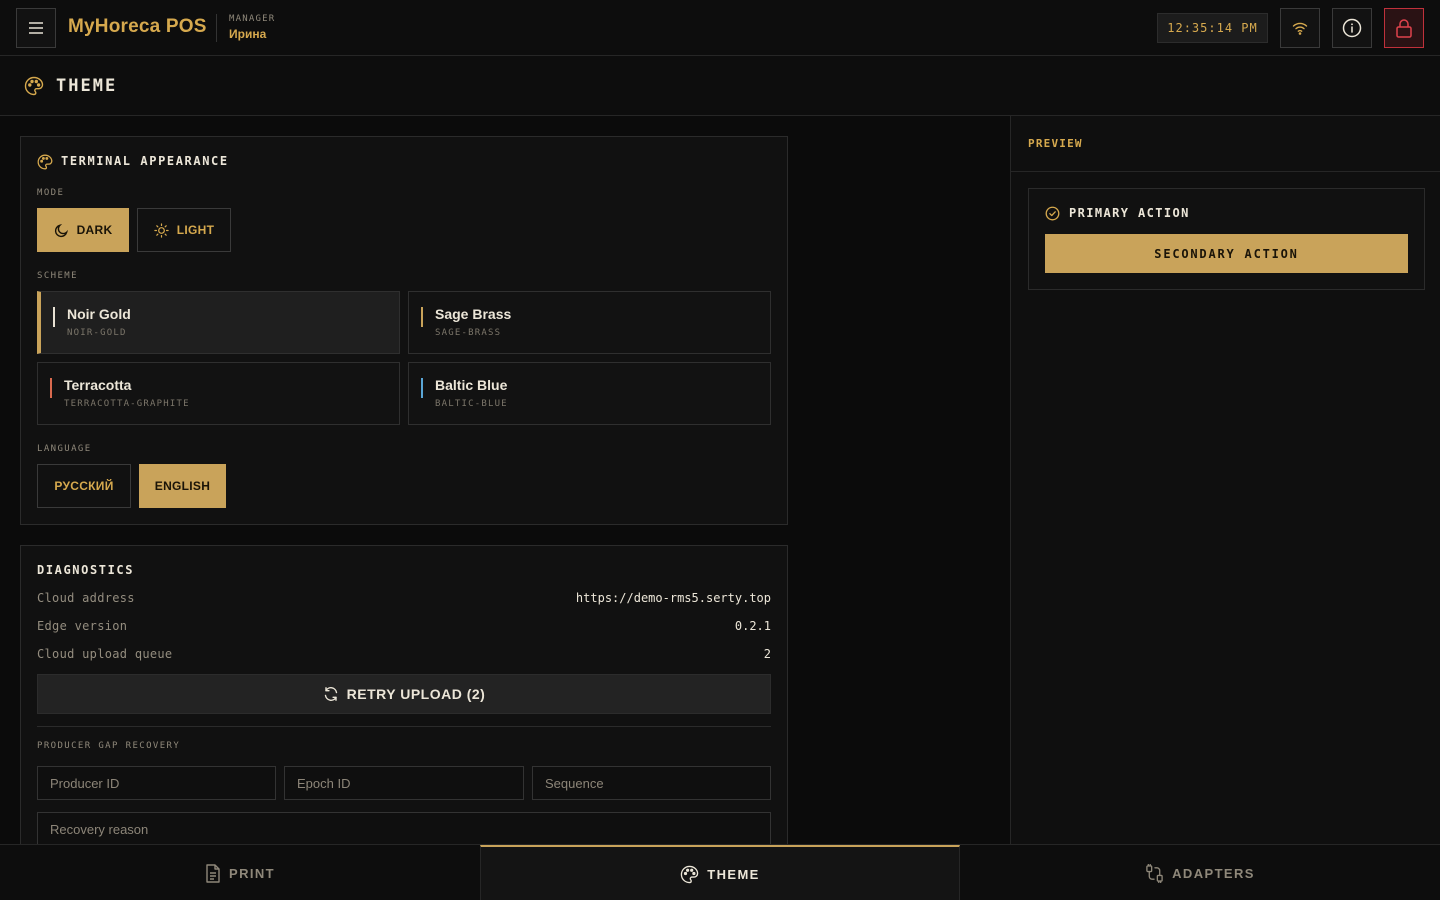 This screenshot has width=1440, height=900. What do you see at coordinates (767, 654) in the screenshot?
I see `diag-value: 2` at bounding box center [767, 654].